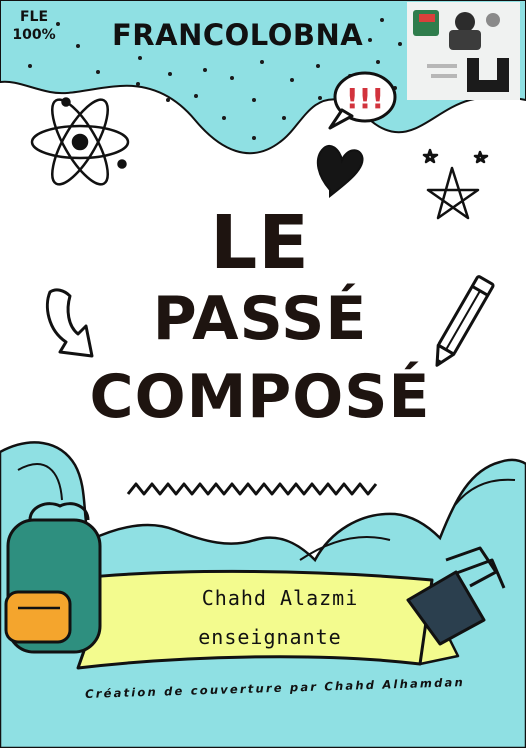  Describe the element at coordinates (34, 17) in the screenshot. I see `fle-line-1: FLE` at that location.